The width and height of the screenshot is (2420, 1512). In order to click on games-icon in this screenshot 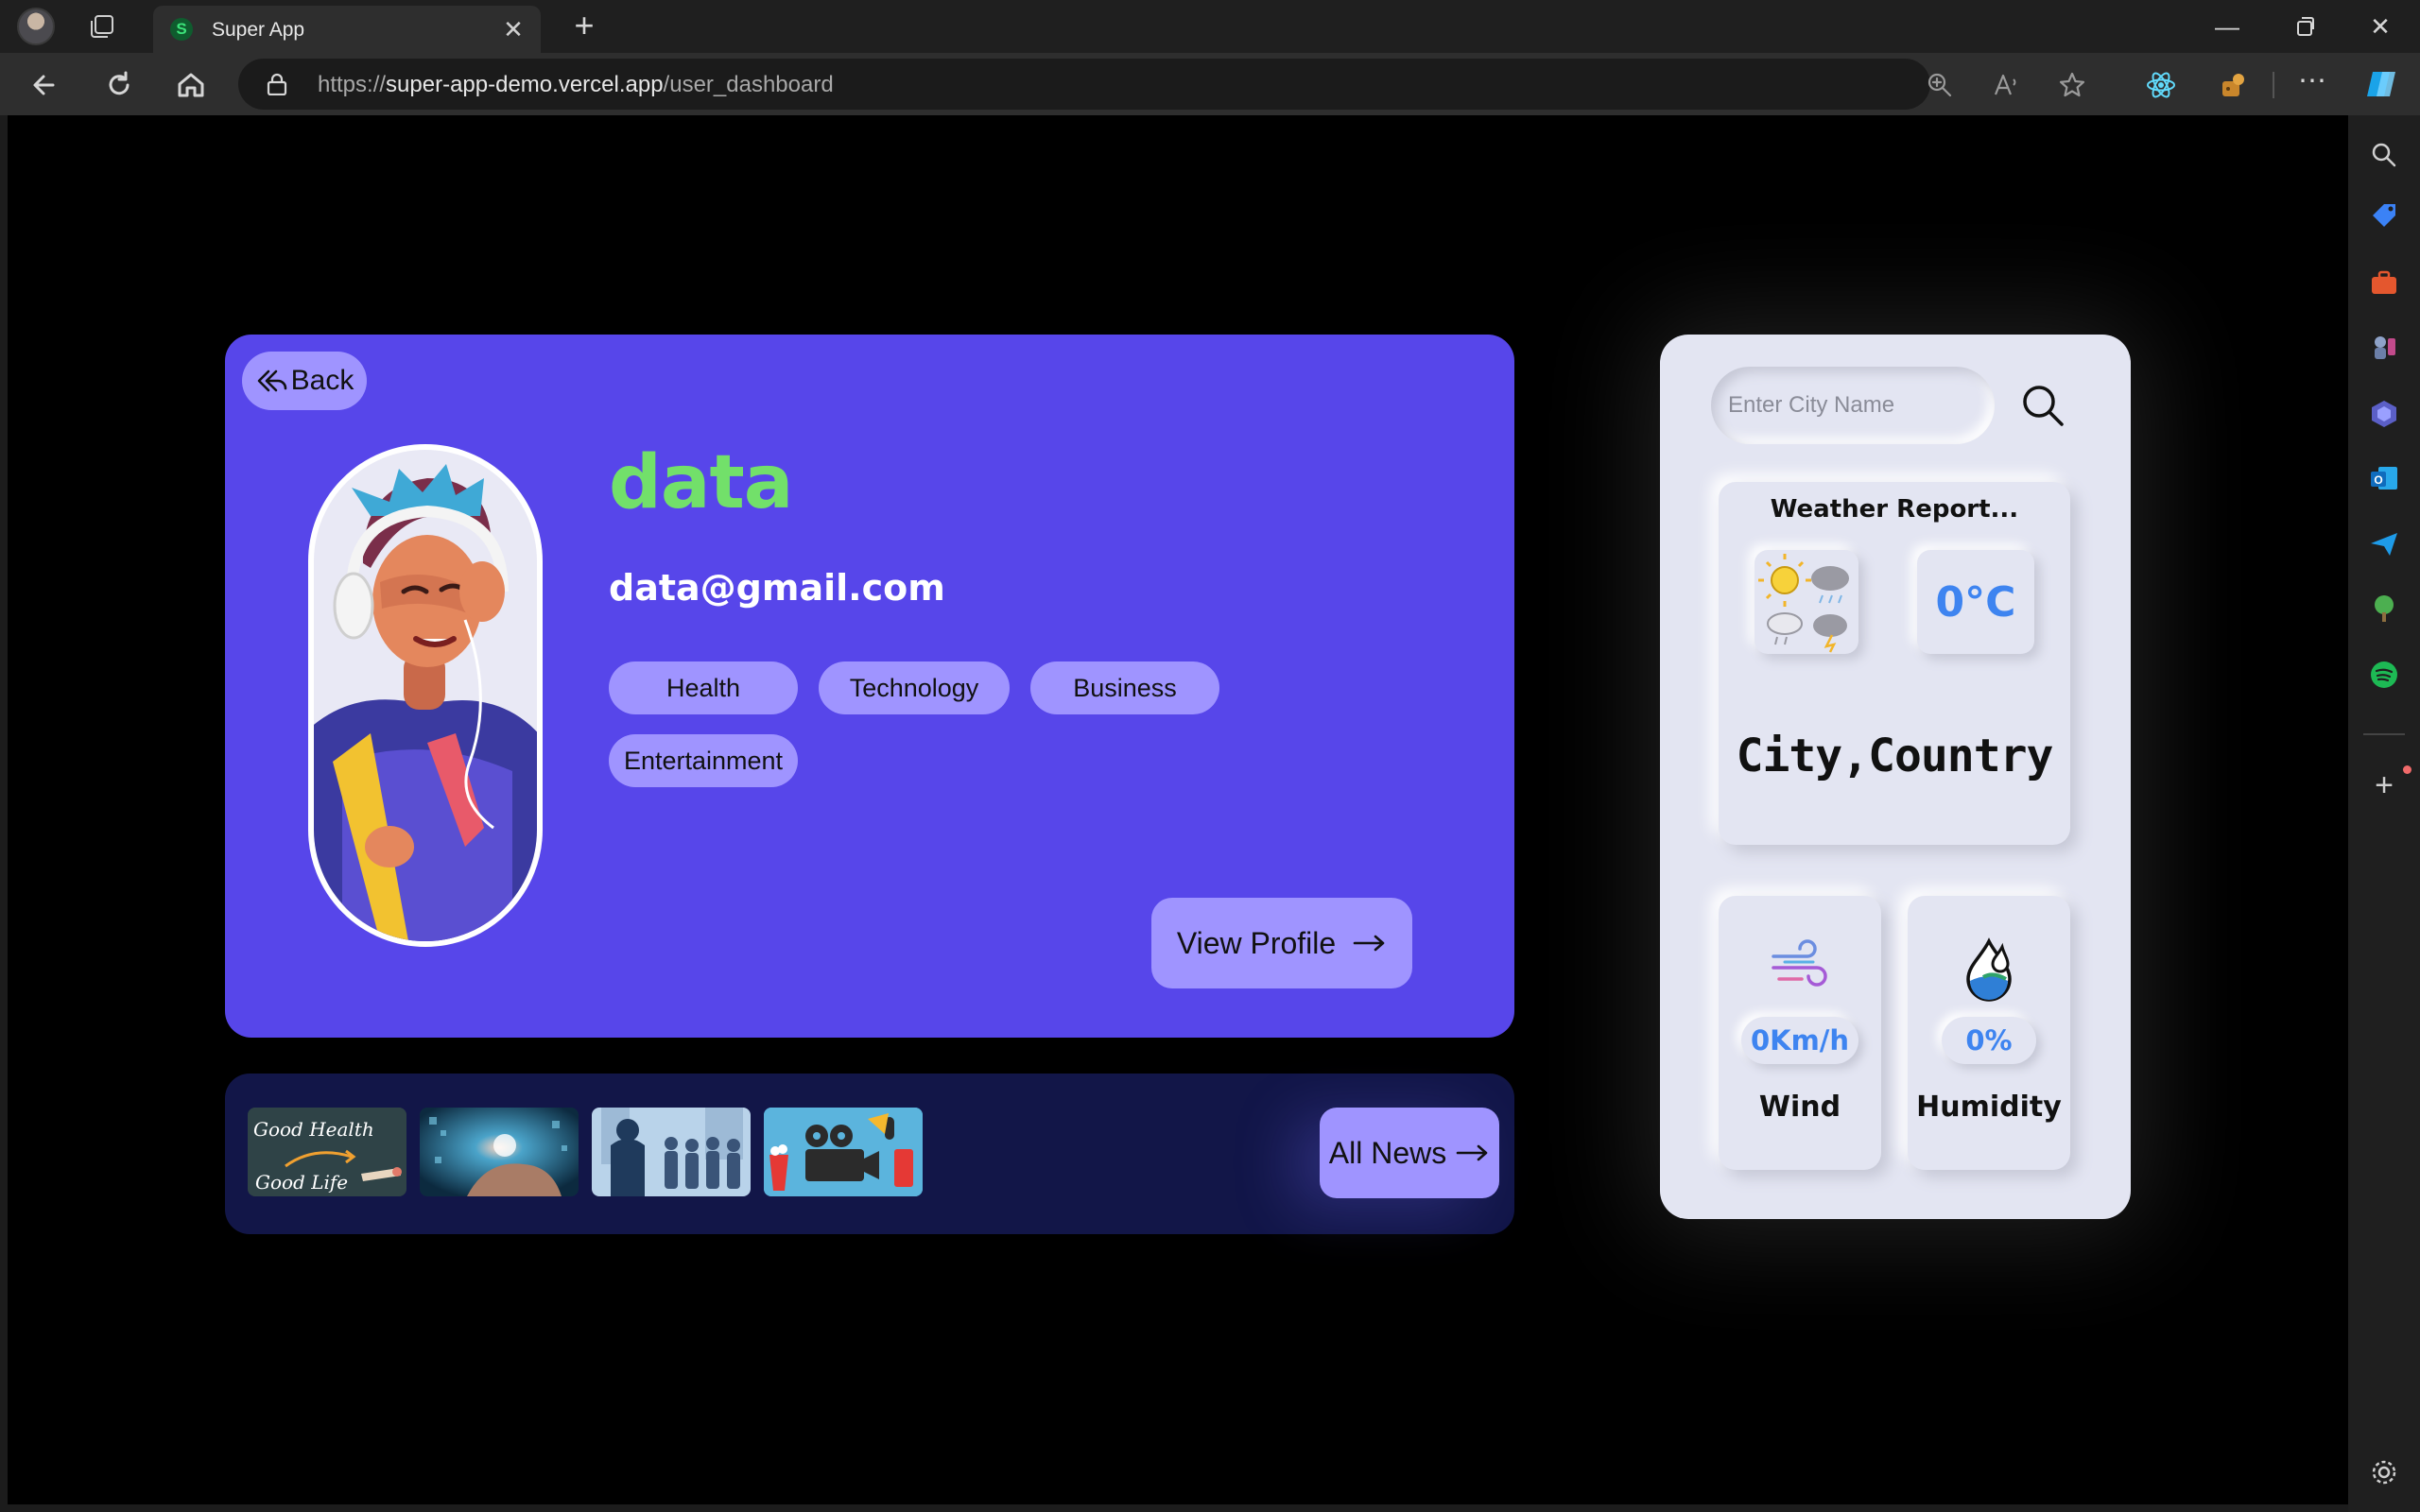, I will do `click(2384, 348)`.